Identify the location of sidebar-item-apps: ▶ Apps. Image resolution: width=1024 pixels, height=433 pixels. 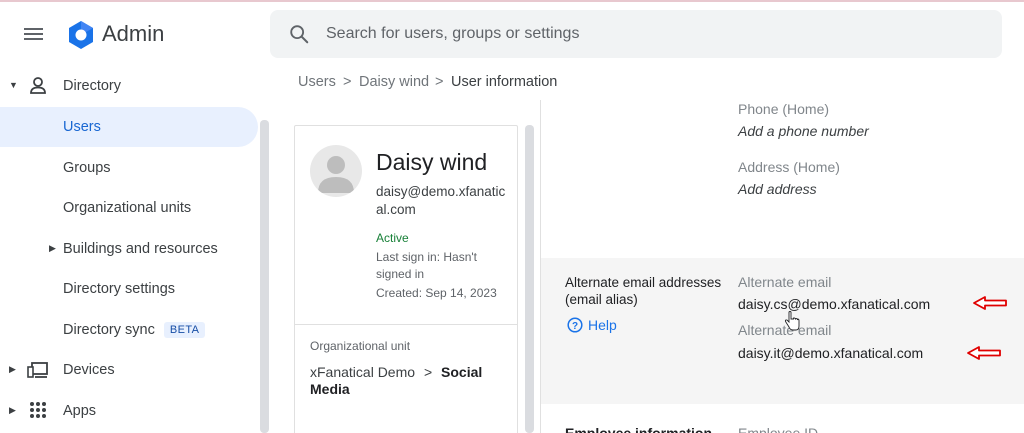
(129, 411).